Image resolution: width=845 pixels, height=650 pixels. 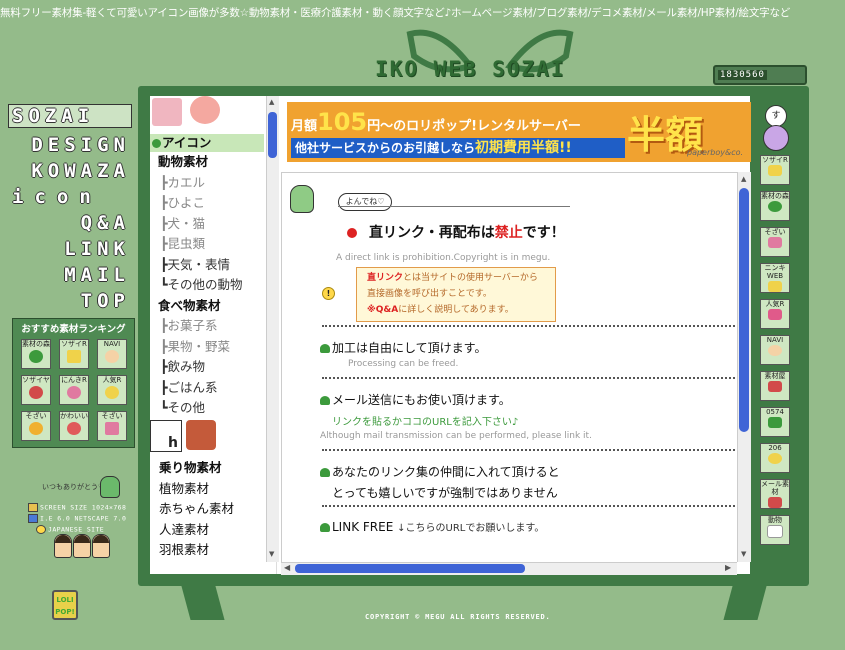 What do you see at coordinates (728, 567) in the screenshot?
I see `scroll-right-arrow-icon: ▶` at bounding box center [728, 567].